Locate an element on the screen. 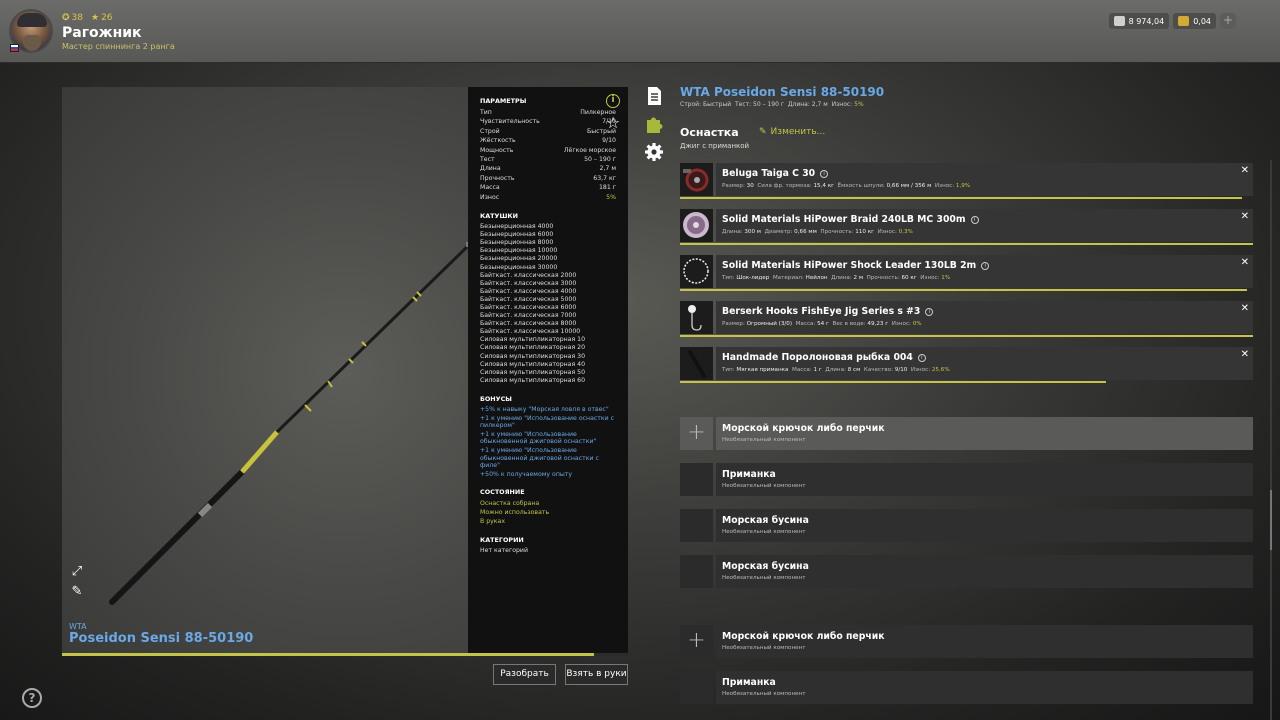 The height and width of the screenshot is (720, 1280). param-row: Длина 2,7 м is located at coordinates (548, 168).